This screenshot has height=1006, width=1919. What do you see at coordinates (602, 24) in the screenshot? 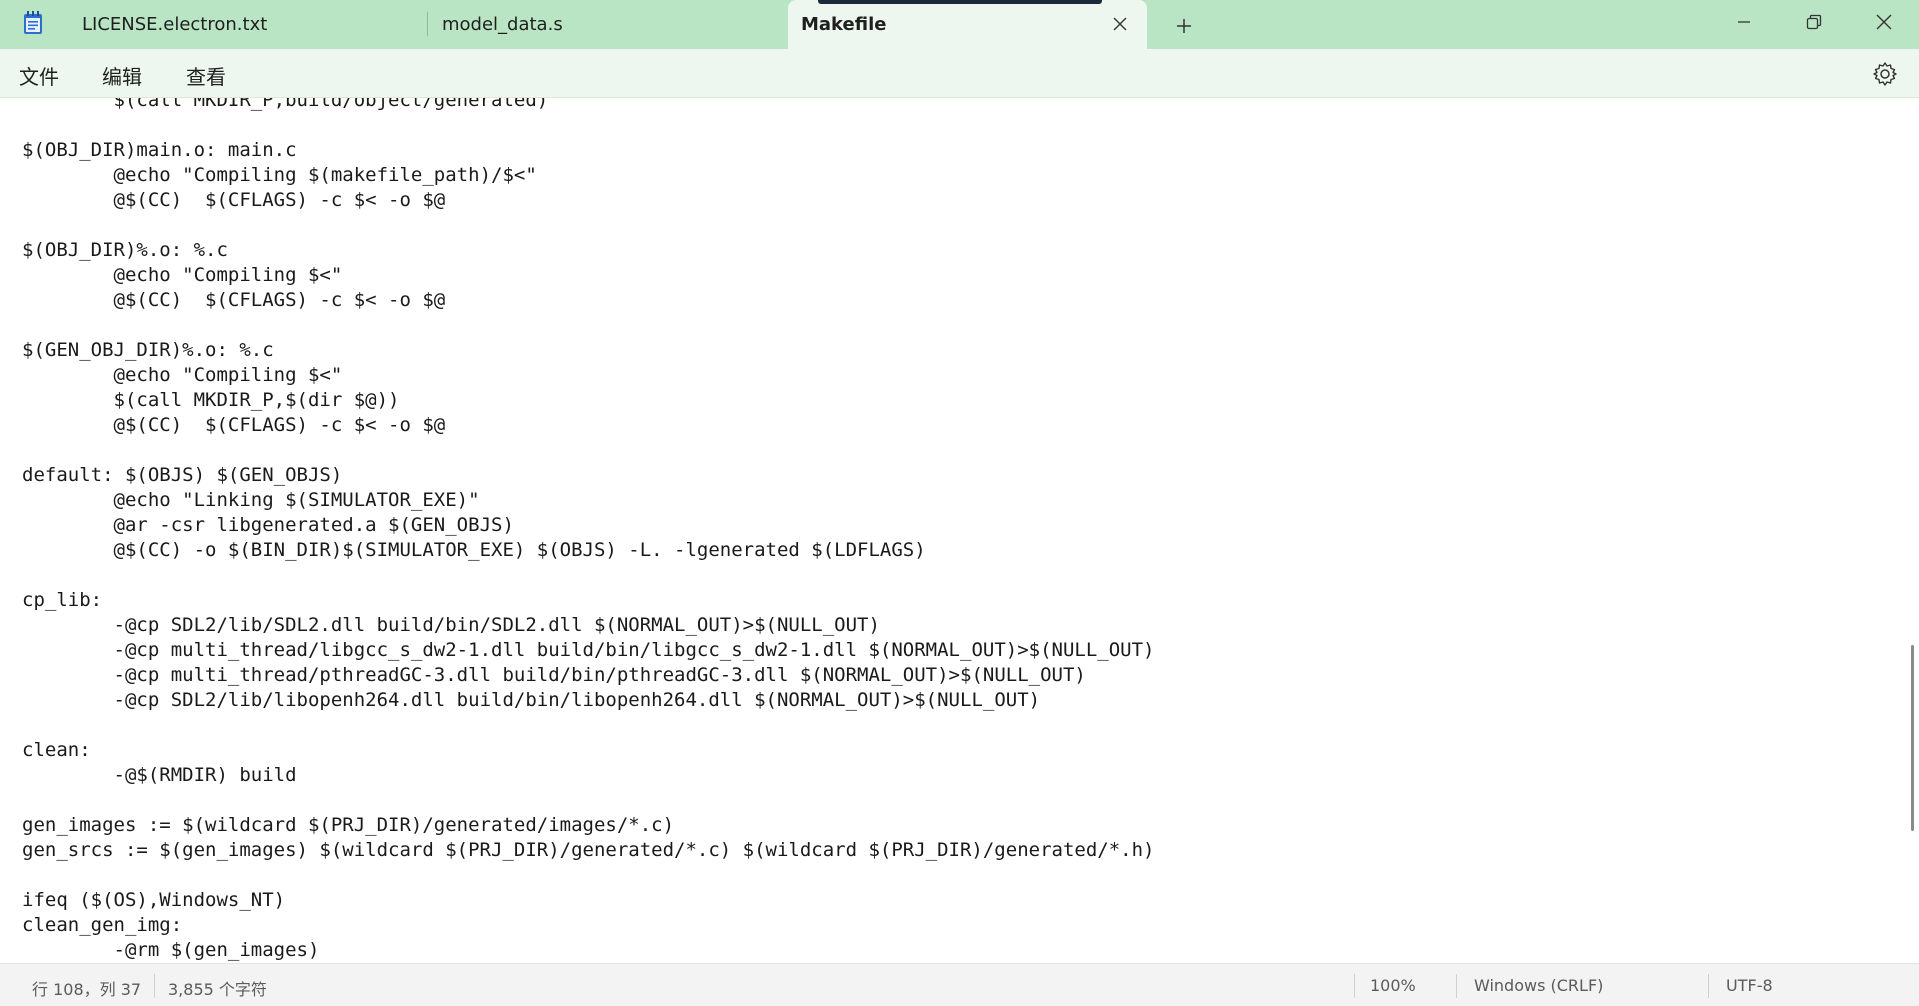
I see `tab-model-data: model_data.s` at bounding box center [602, 24].